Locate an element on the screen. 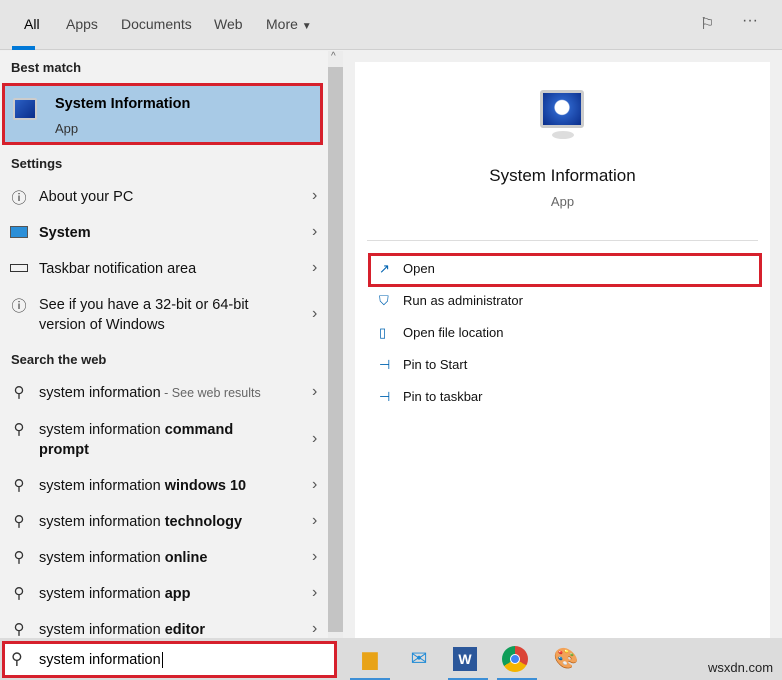 Image resolution: width=782 pixels, height=680 pixels. tab-web: Web is located at coordinates (228, 24).